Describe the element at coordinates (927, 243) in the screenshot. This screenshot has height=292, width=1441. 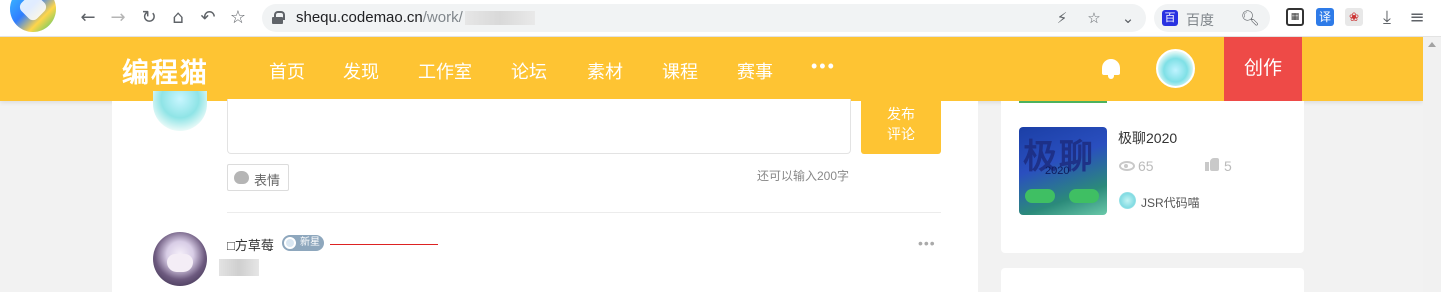
I see `more-options-icon: •••` at that location.